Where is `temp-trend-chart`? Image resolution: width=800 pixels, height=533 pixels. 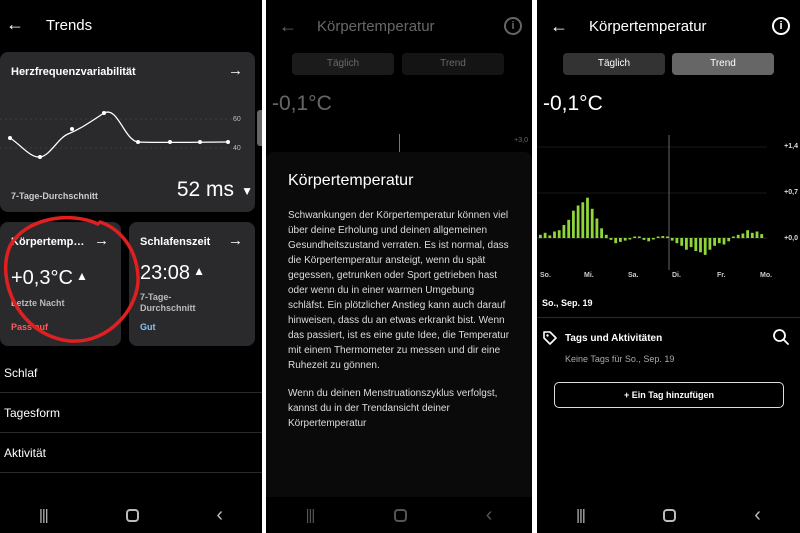
temp-trend-chart is located at coordinates (668, 200).